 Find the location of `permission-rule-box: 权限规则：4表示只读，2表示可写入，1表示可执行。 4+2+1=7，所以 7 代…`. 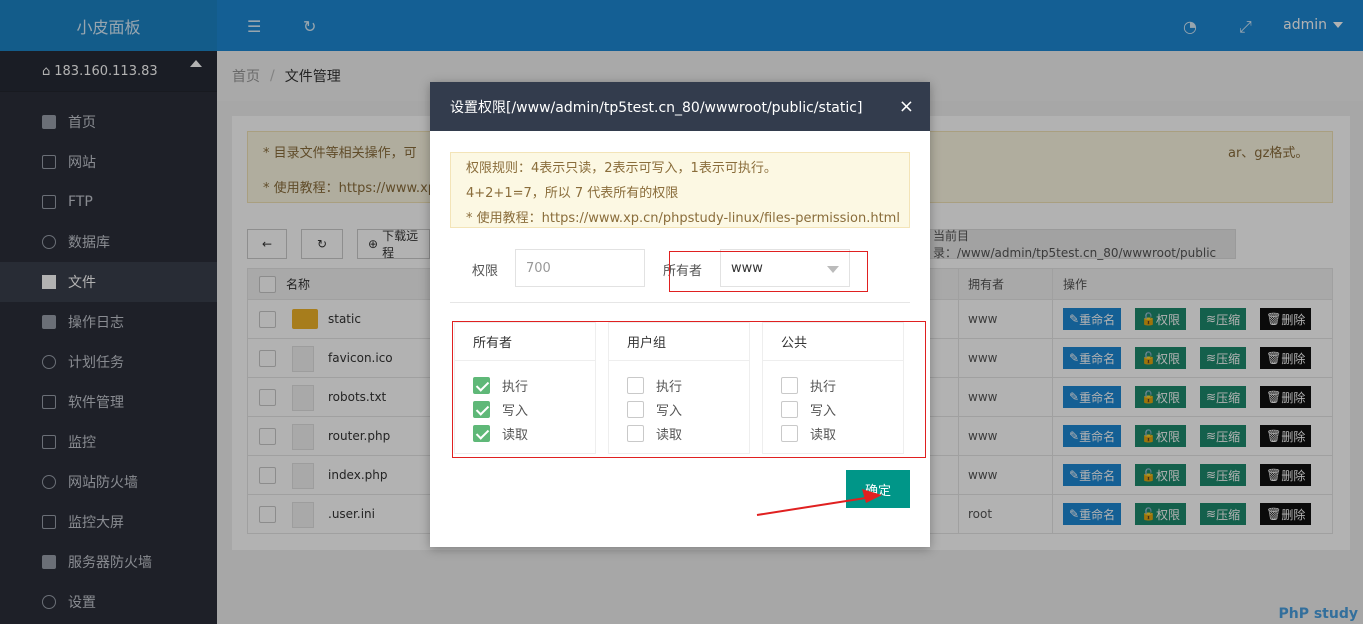

permission-rule-box: 权限规则：4表示只读，2表示可写入，1表示可执行。 4+2+1=7，所以 7 代… is located at coordinates (680, 190).